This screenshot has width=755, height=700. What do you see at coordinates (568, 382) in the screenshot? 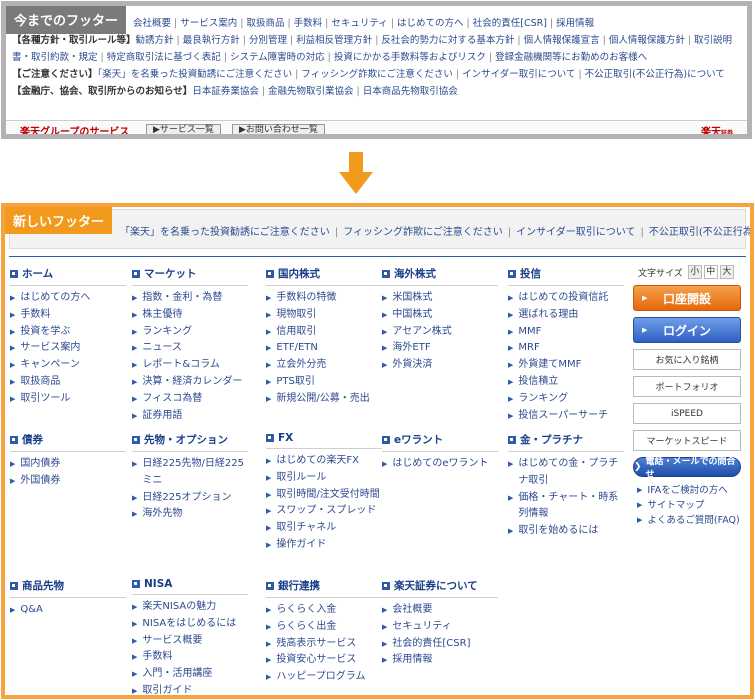
I see `nav-link: ▶ 投信積立` at bounding box center [568, 382].